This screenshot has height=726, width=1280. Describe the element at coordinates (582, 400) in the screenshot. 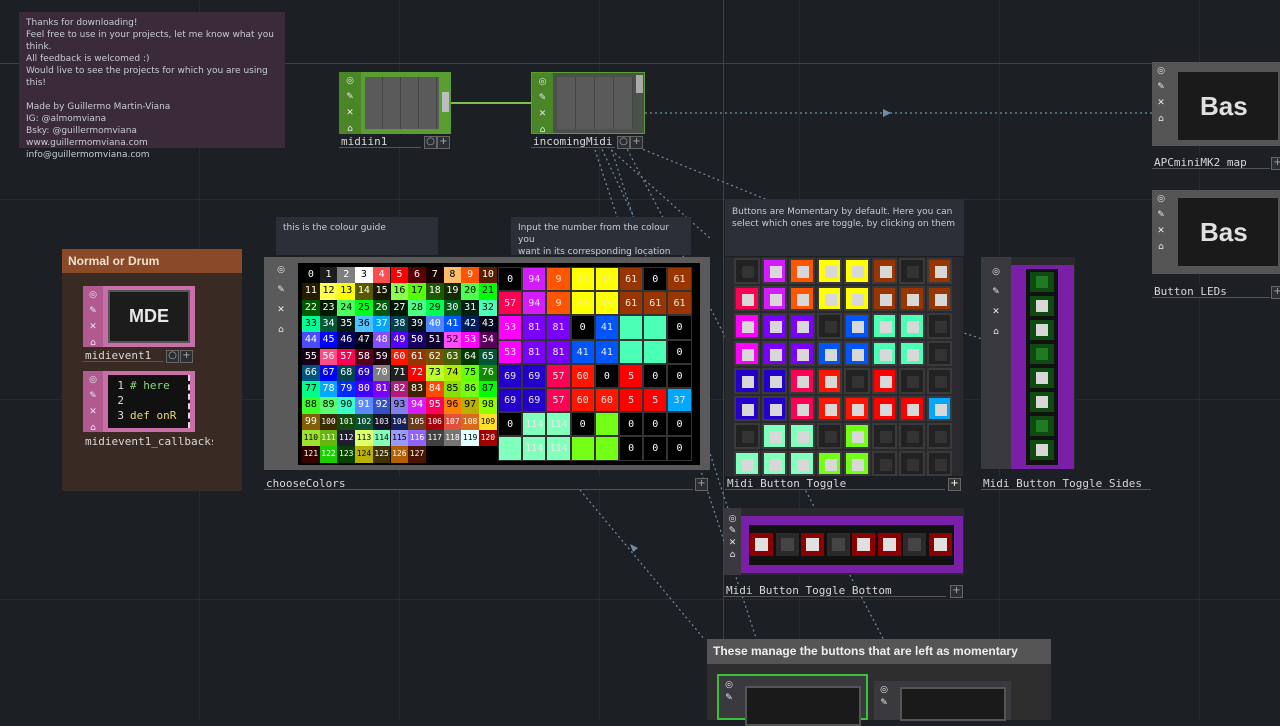

I see `input-colour-cell: 60` at that location.